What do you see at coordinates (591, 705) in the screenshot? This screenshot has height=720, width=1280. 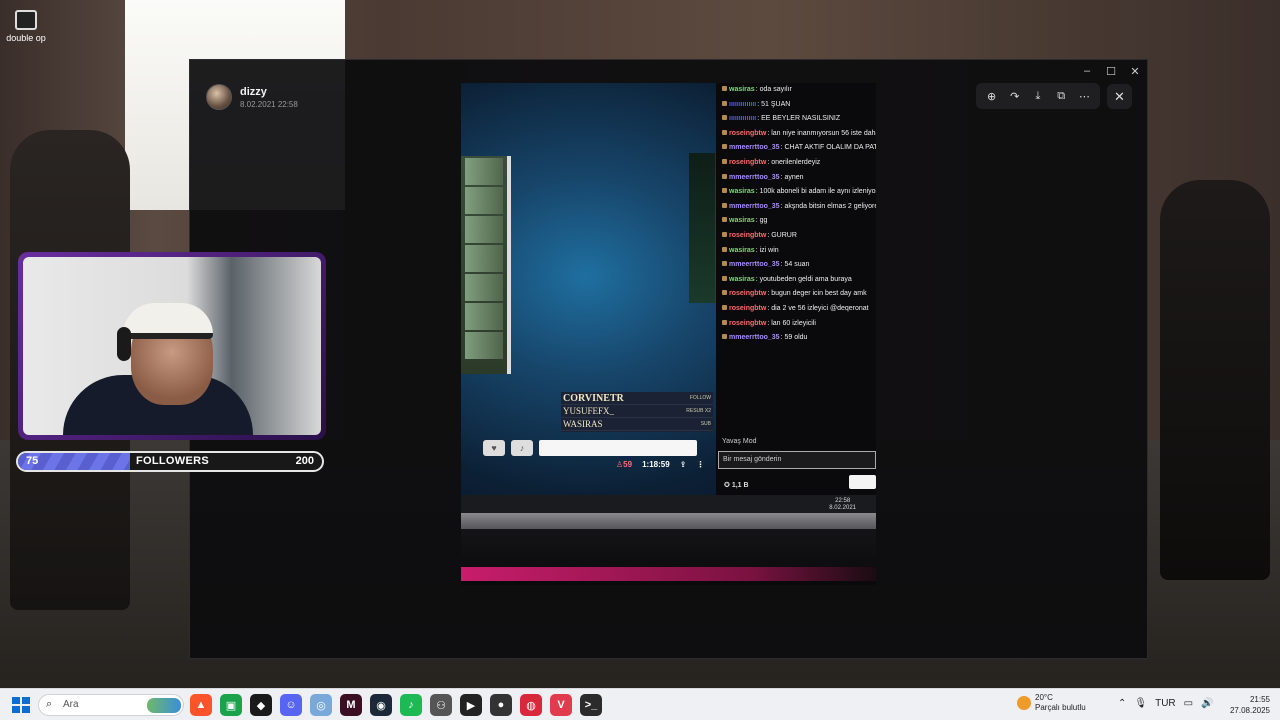 I see `console-icon: >_` at bounding box center [591, 705].